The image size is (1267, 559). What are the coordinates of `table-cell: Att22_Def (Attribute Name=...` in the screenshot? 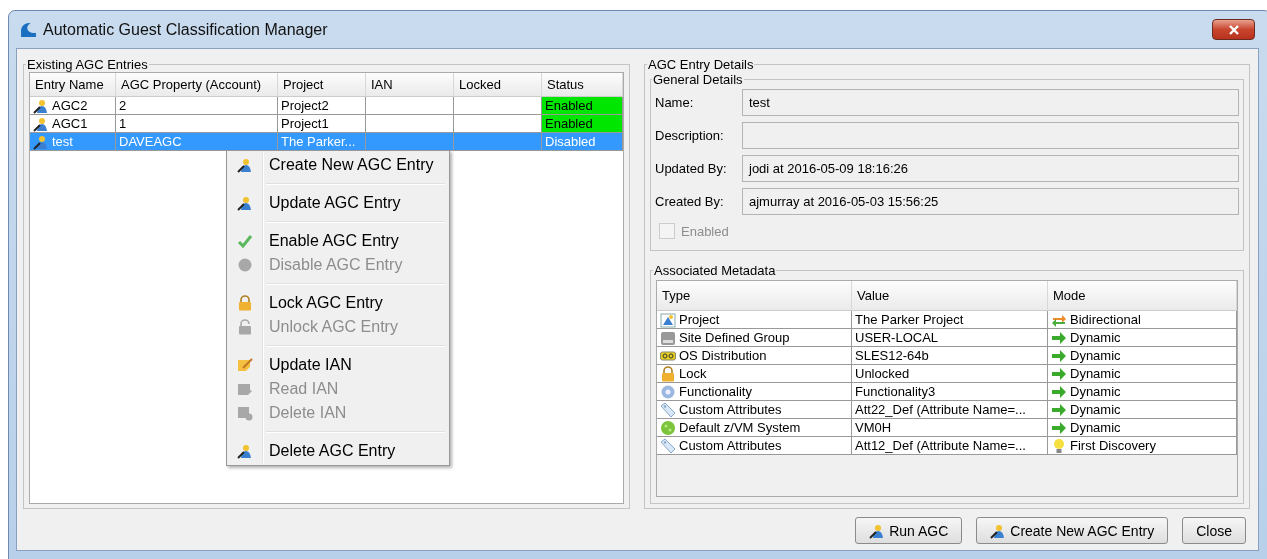 It's located at (950, 410).